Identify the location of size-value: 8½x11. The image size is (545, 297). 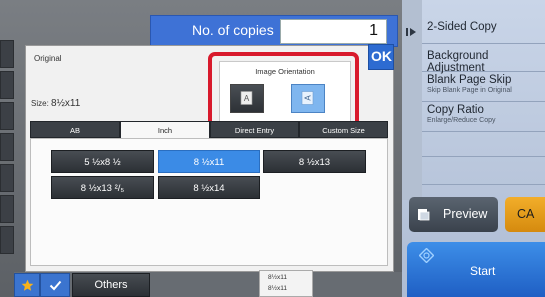
(66, 103).